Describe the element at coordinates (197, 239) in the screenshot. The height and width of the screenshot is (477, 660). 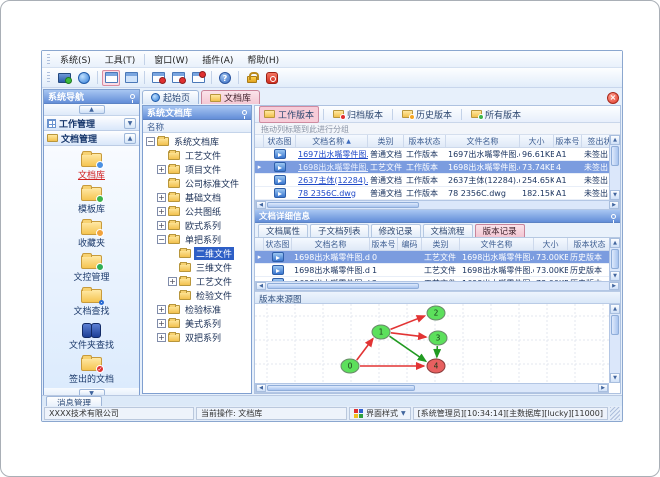
I see `tree-node: − 单把系列` at that location.